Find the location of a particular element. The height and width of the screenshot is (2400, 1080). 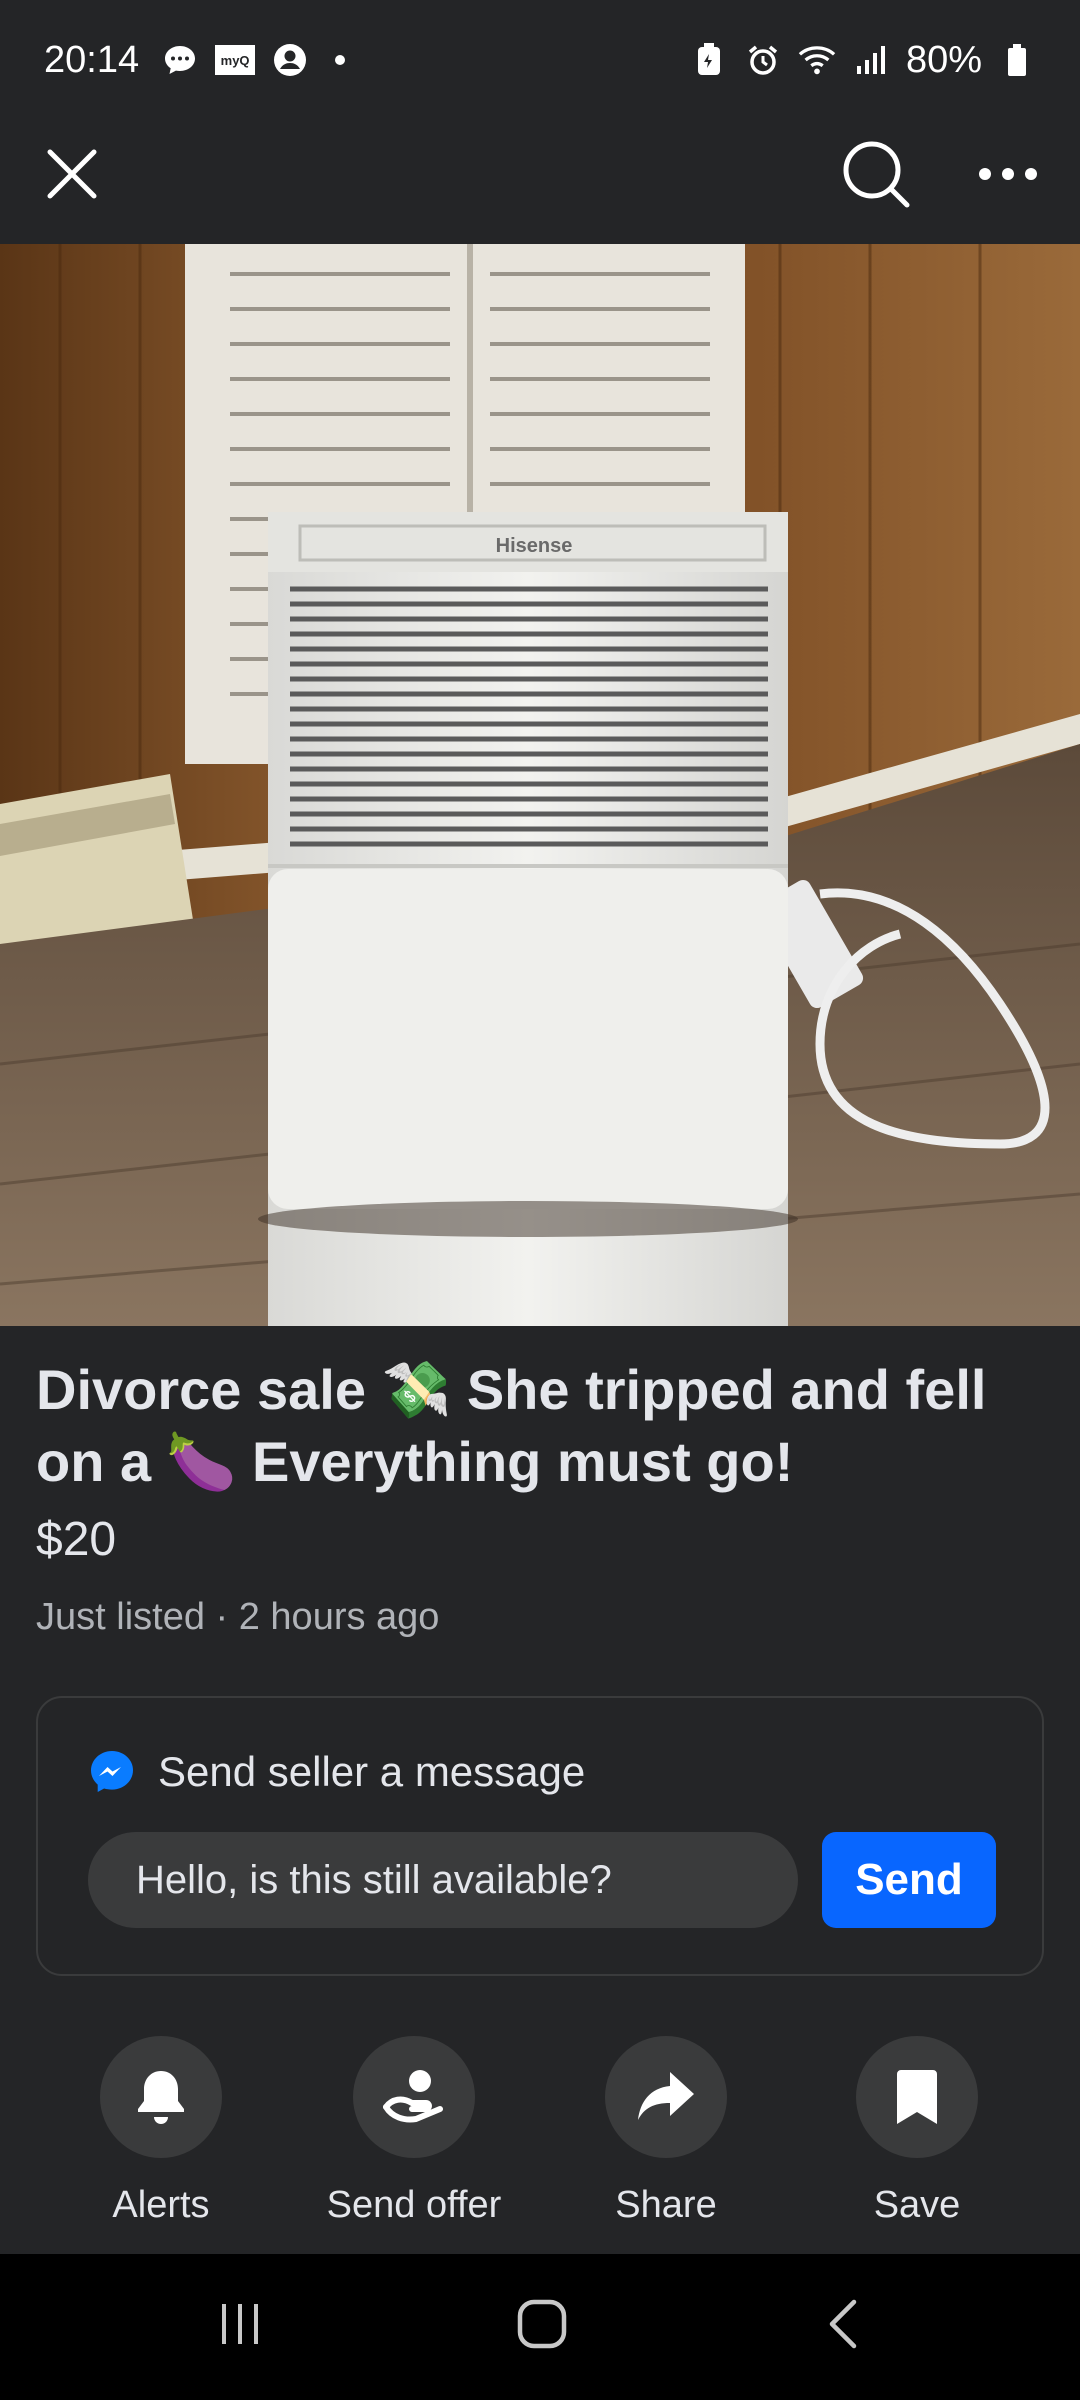

home-button is located at coordinates (542, 2324).